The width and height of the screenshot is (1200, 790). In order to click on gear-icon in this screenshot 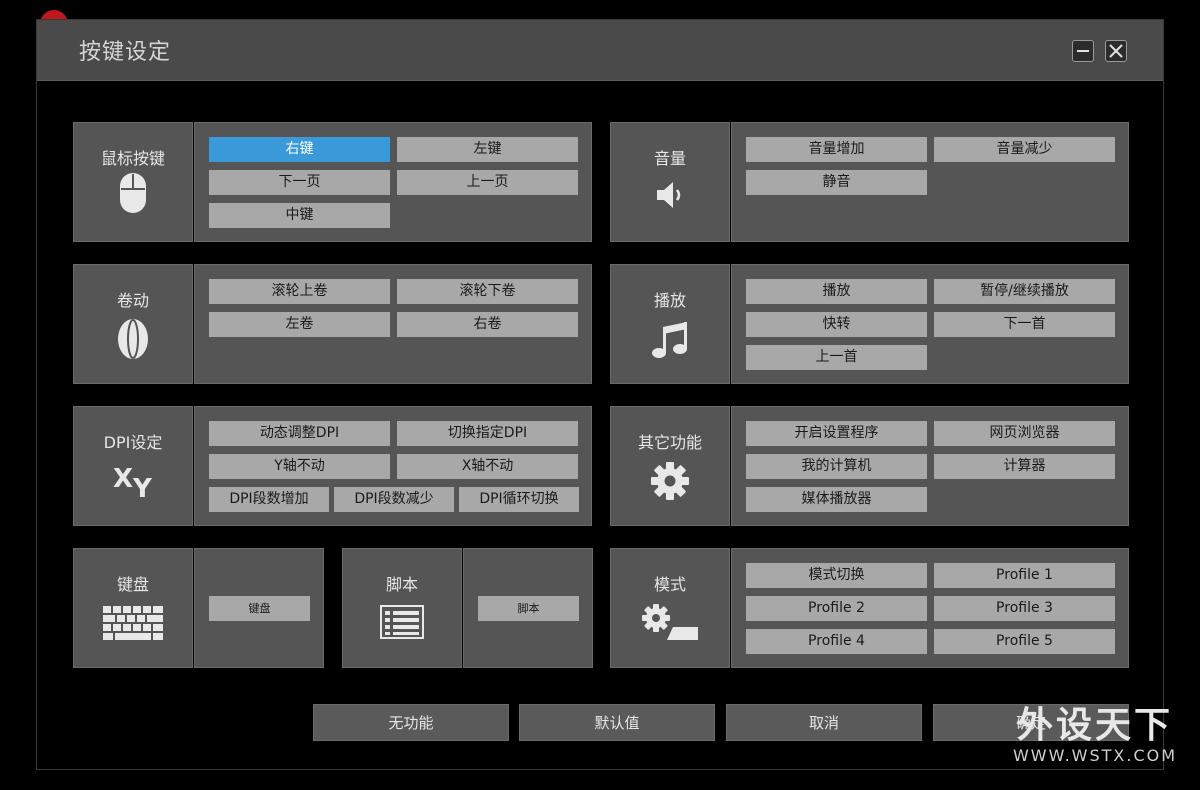, I will do `click(670, 481)`.